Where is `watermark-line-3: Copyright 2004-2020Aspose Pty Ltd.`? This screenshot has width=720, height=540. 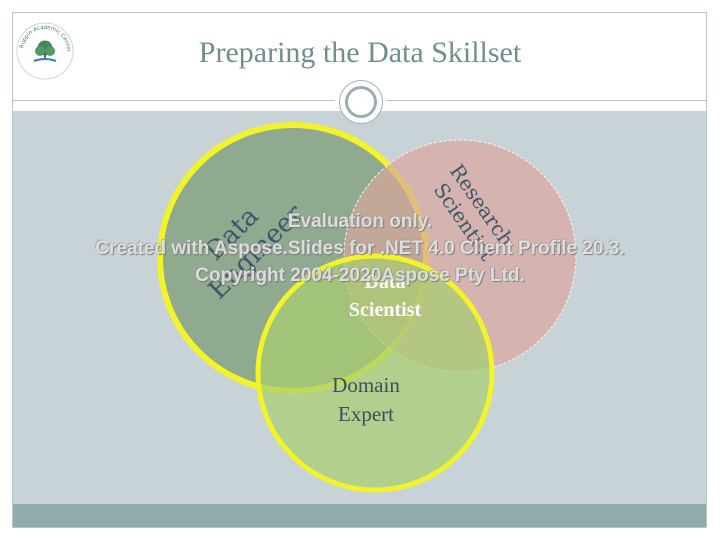 watermark-line-3: Copyright 2004-2020Aspose Pty Ltd. is located at coordinates (360, 275).